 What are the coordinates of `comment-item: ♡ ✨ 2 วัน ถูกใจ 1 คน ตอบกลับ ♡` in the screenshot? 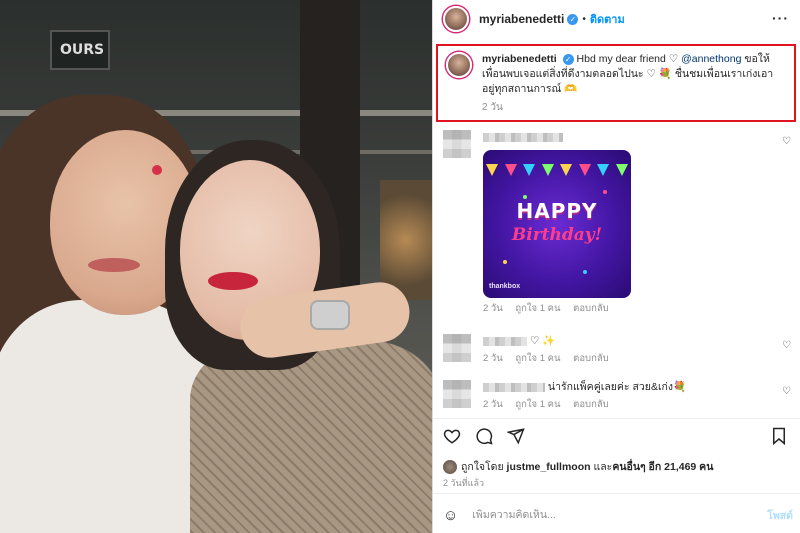 It's located at (616, 350).